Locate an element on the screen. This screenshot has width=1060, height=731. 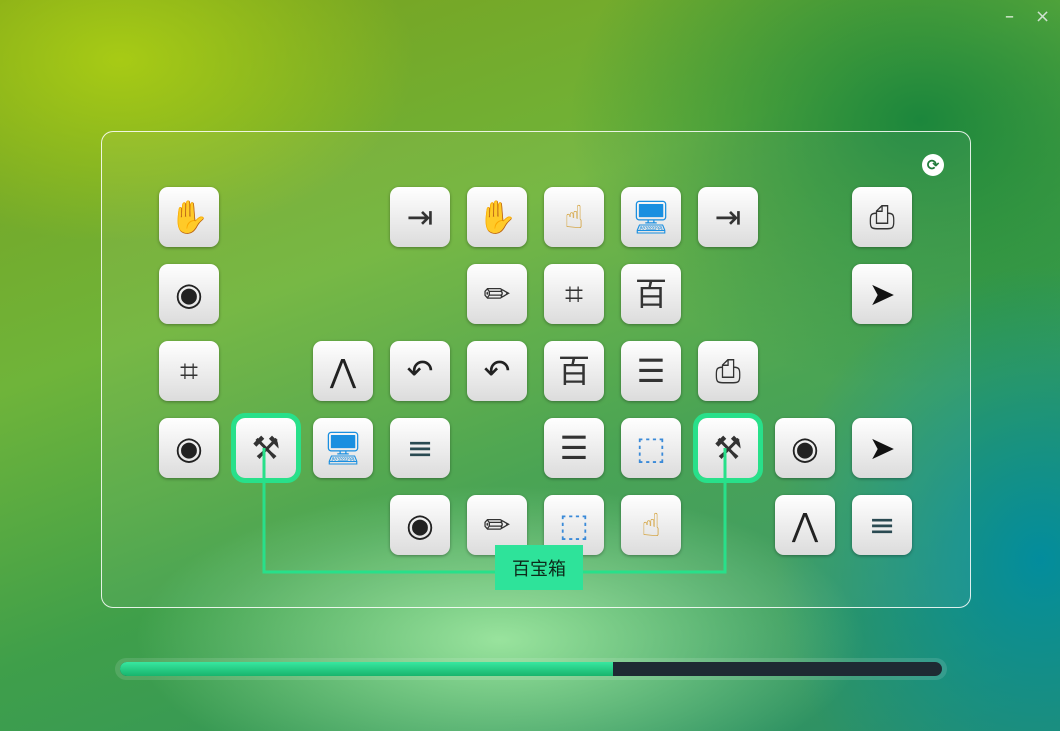
progress-bar is located at coordinates (531, 669).